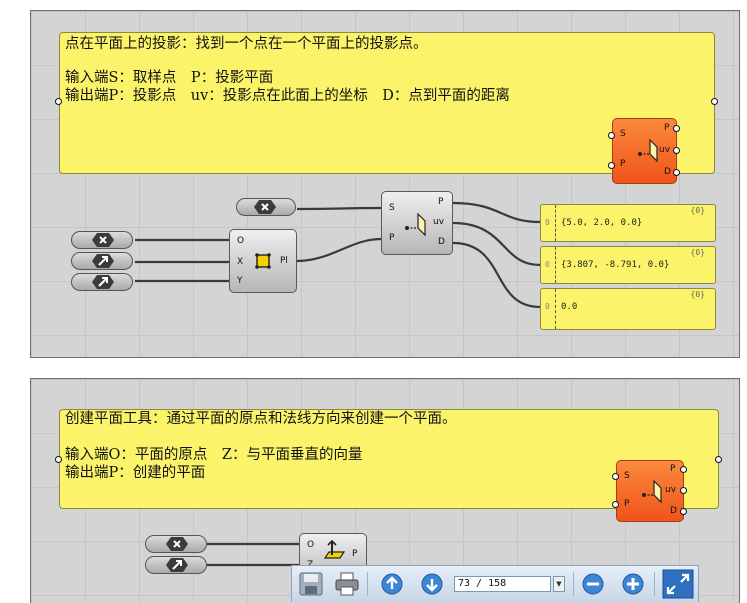  I want to click on page-dropdown-chevron-icon: ▼, so click(559, 584).